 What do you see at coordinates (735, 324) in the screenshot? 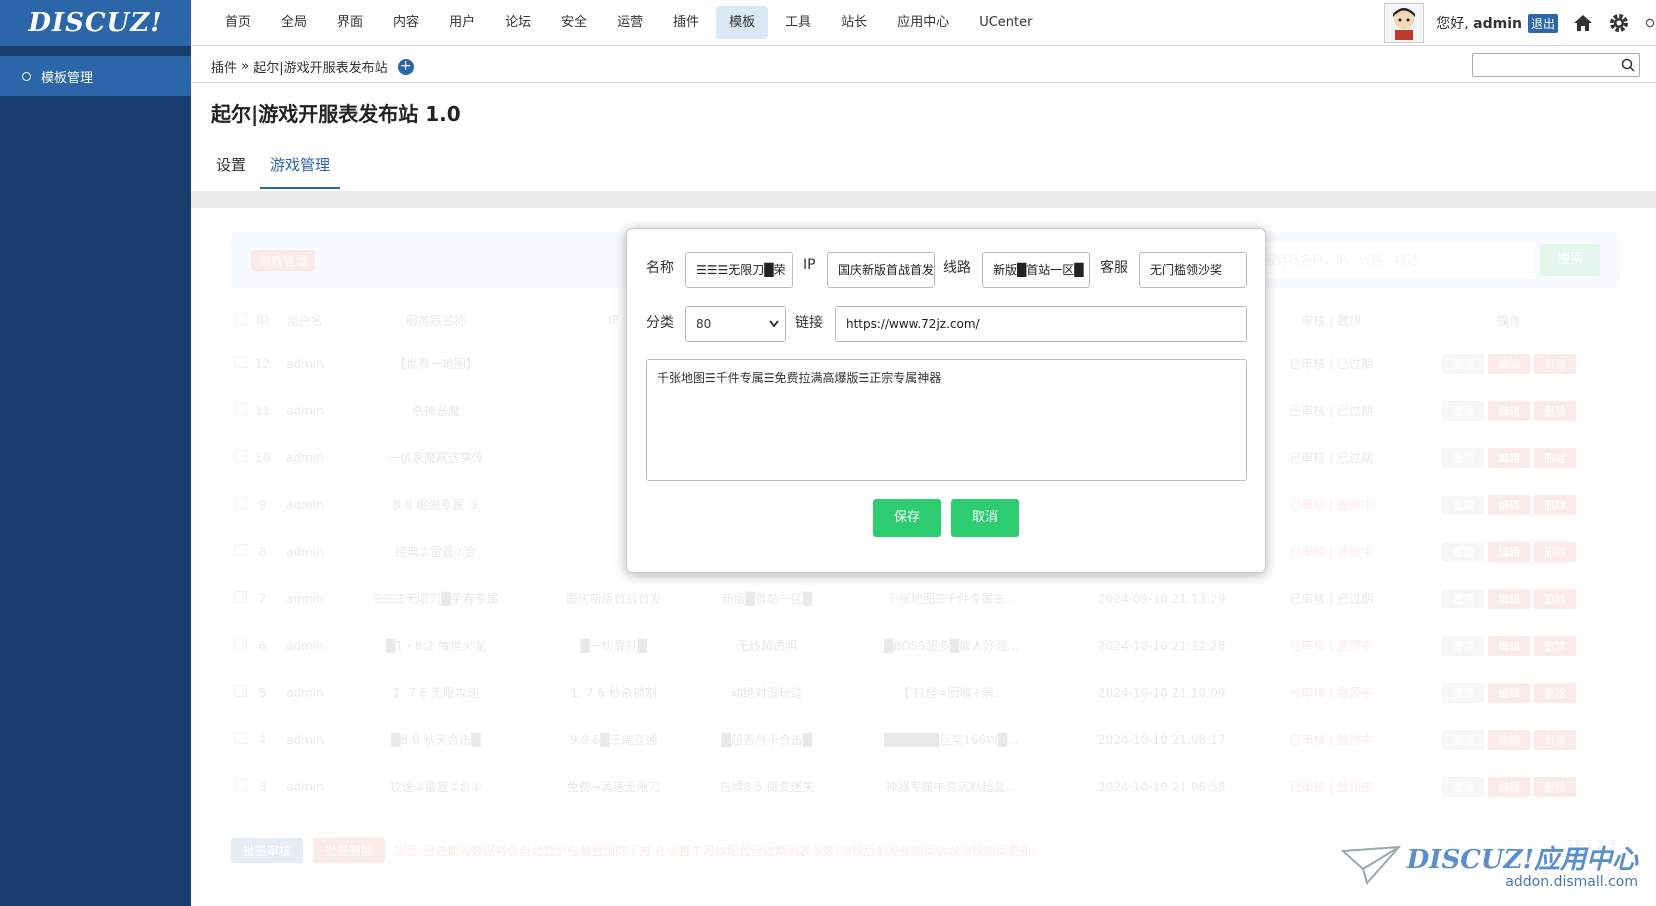
I see `category-select: 80` at bounding box center [735, 324].